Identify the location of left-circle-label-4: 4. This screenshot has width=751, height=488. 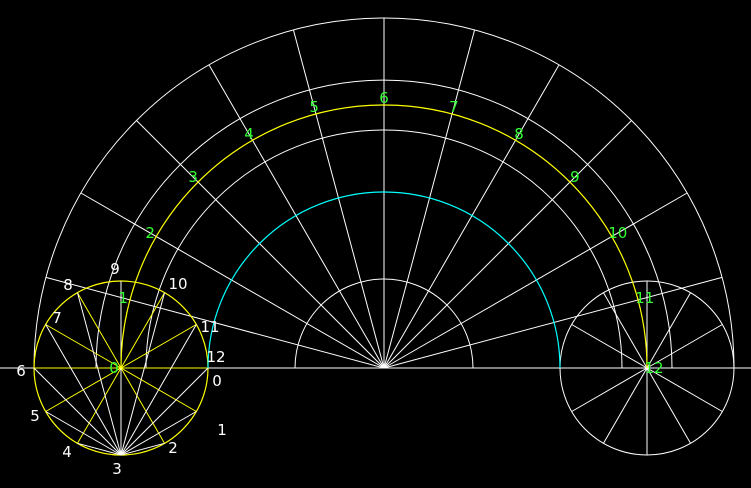
(67, 452).